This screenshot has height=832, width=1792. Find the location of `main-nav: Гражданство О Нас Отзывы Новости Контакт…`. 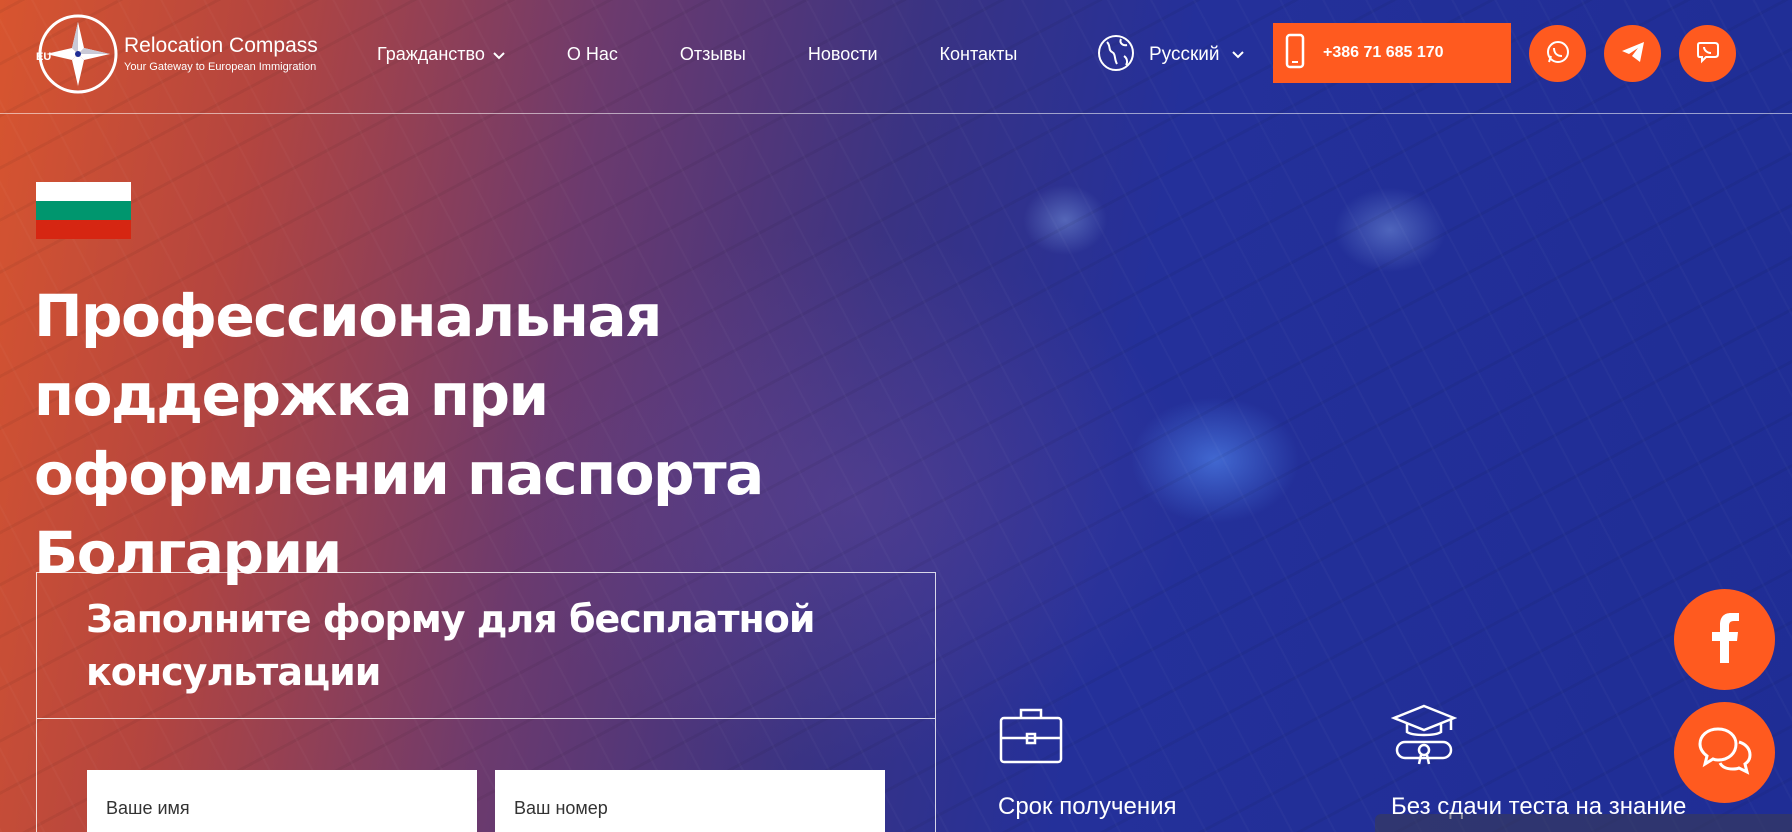

main-nav: Гражданство О Нас Отзывы Новости Контакт… is located at coordinates (728, 54).